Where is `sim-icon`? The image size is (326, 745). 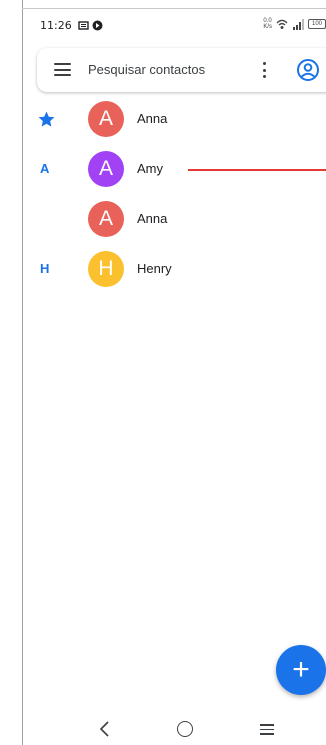 sim-icon is located at coordinates (83, 25).